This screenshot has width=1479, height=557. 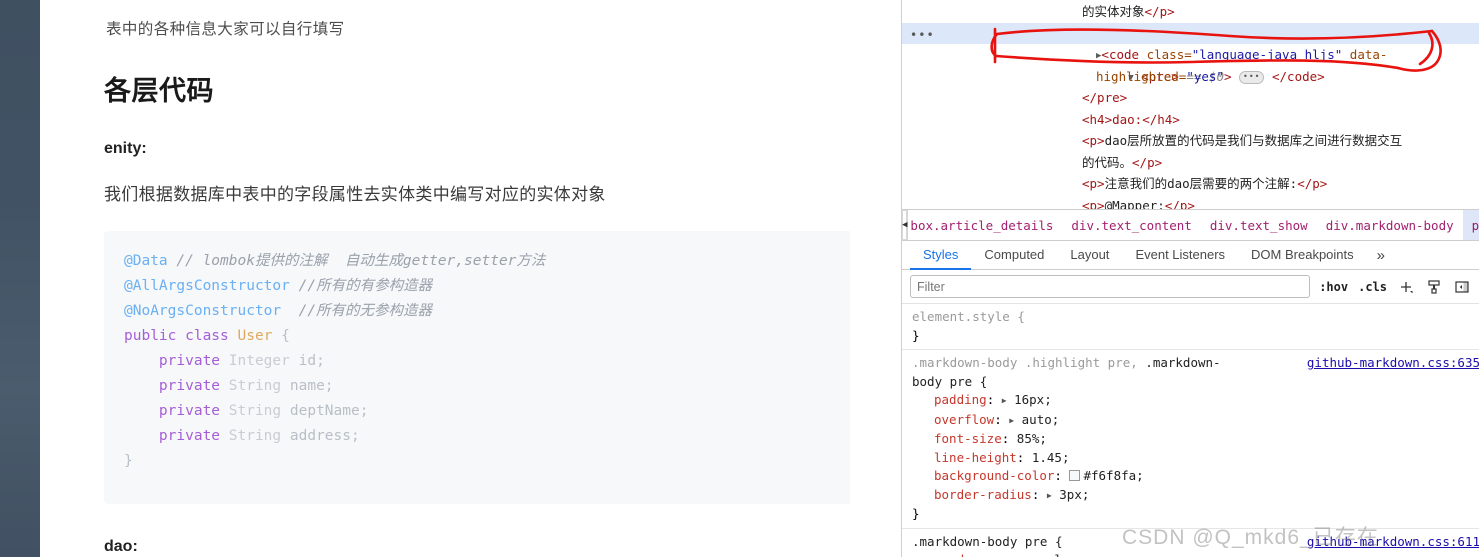 I want to click on dom-text: 的代码。, so click(x=1107, y=162).